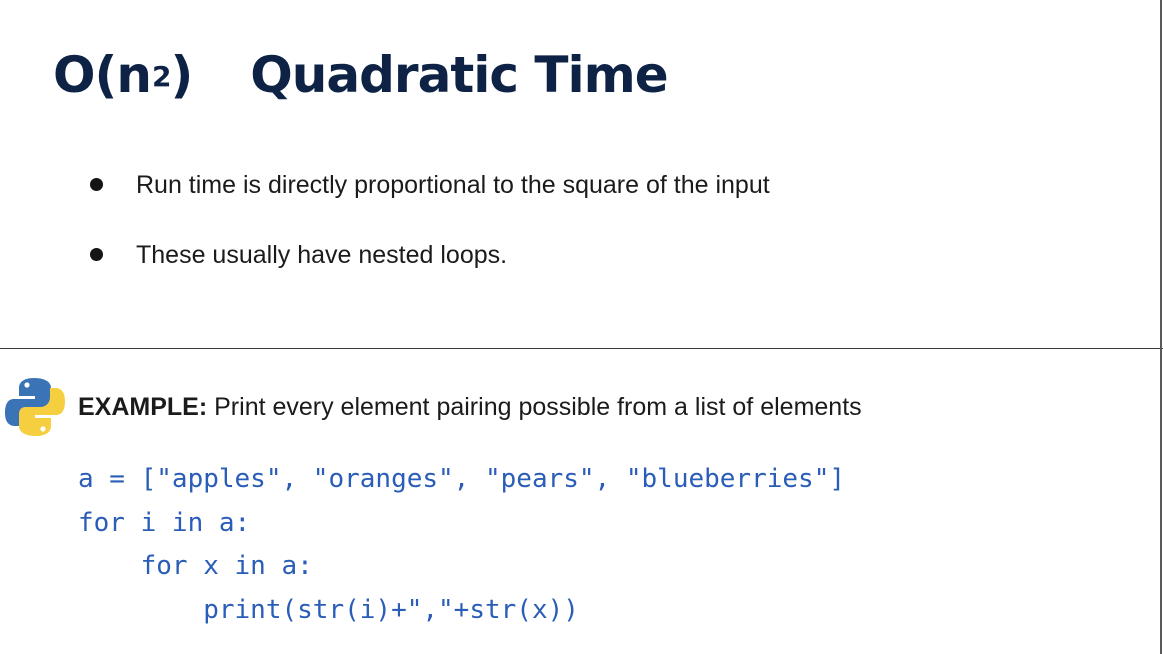  I want to click on big-o-notation: O(n 2), so click(123, 75).